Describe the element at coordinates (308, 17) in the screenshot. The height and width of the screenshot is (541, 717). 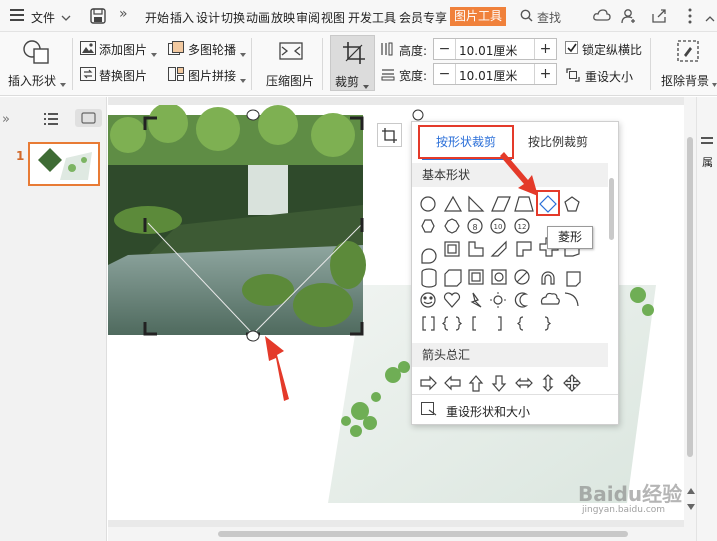
I see `tab-review: 审阅` at that location.